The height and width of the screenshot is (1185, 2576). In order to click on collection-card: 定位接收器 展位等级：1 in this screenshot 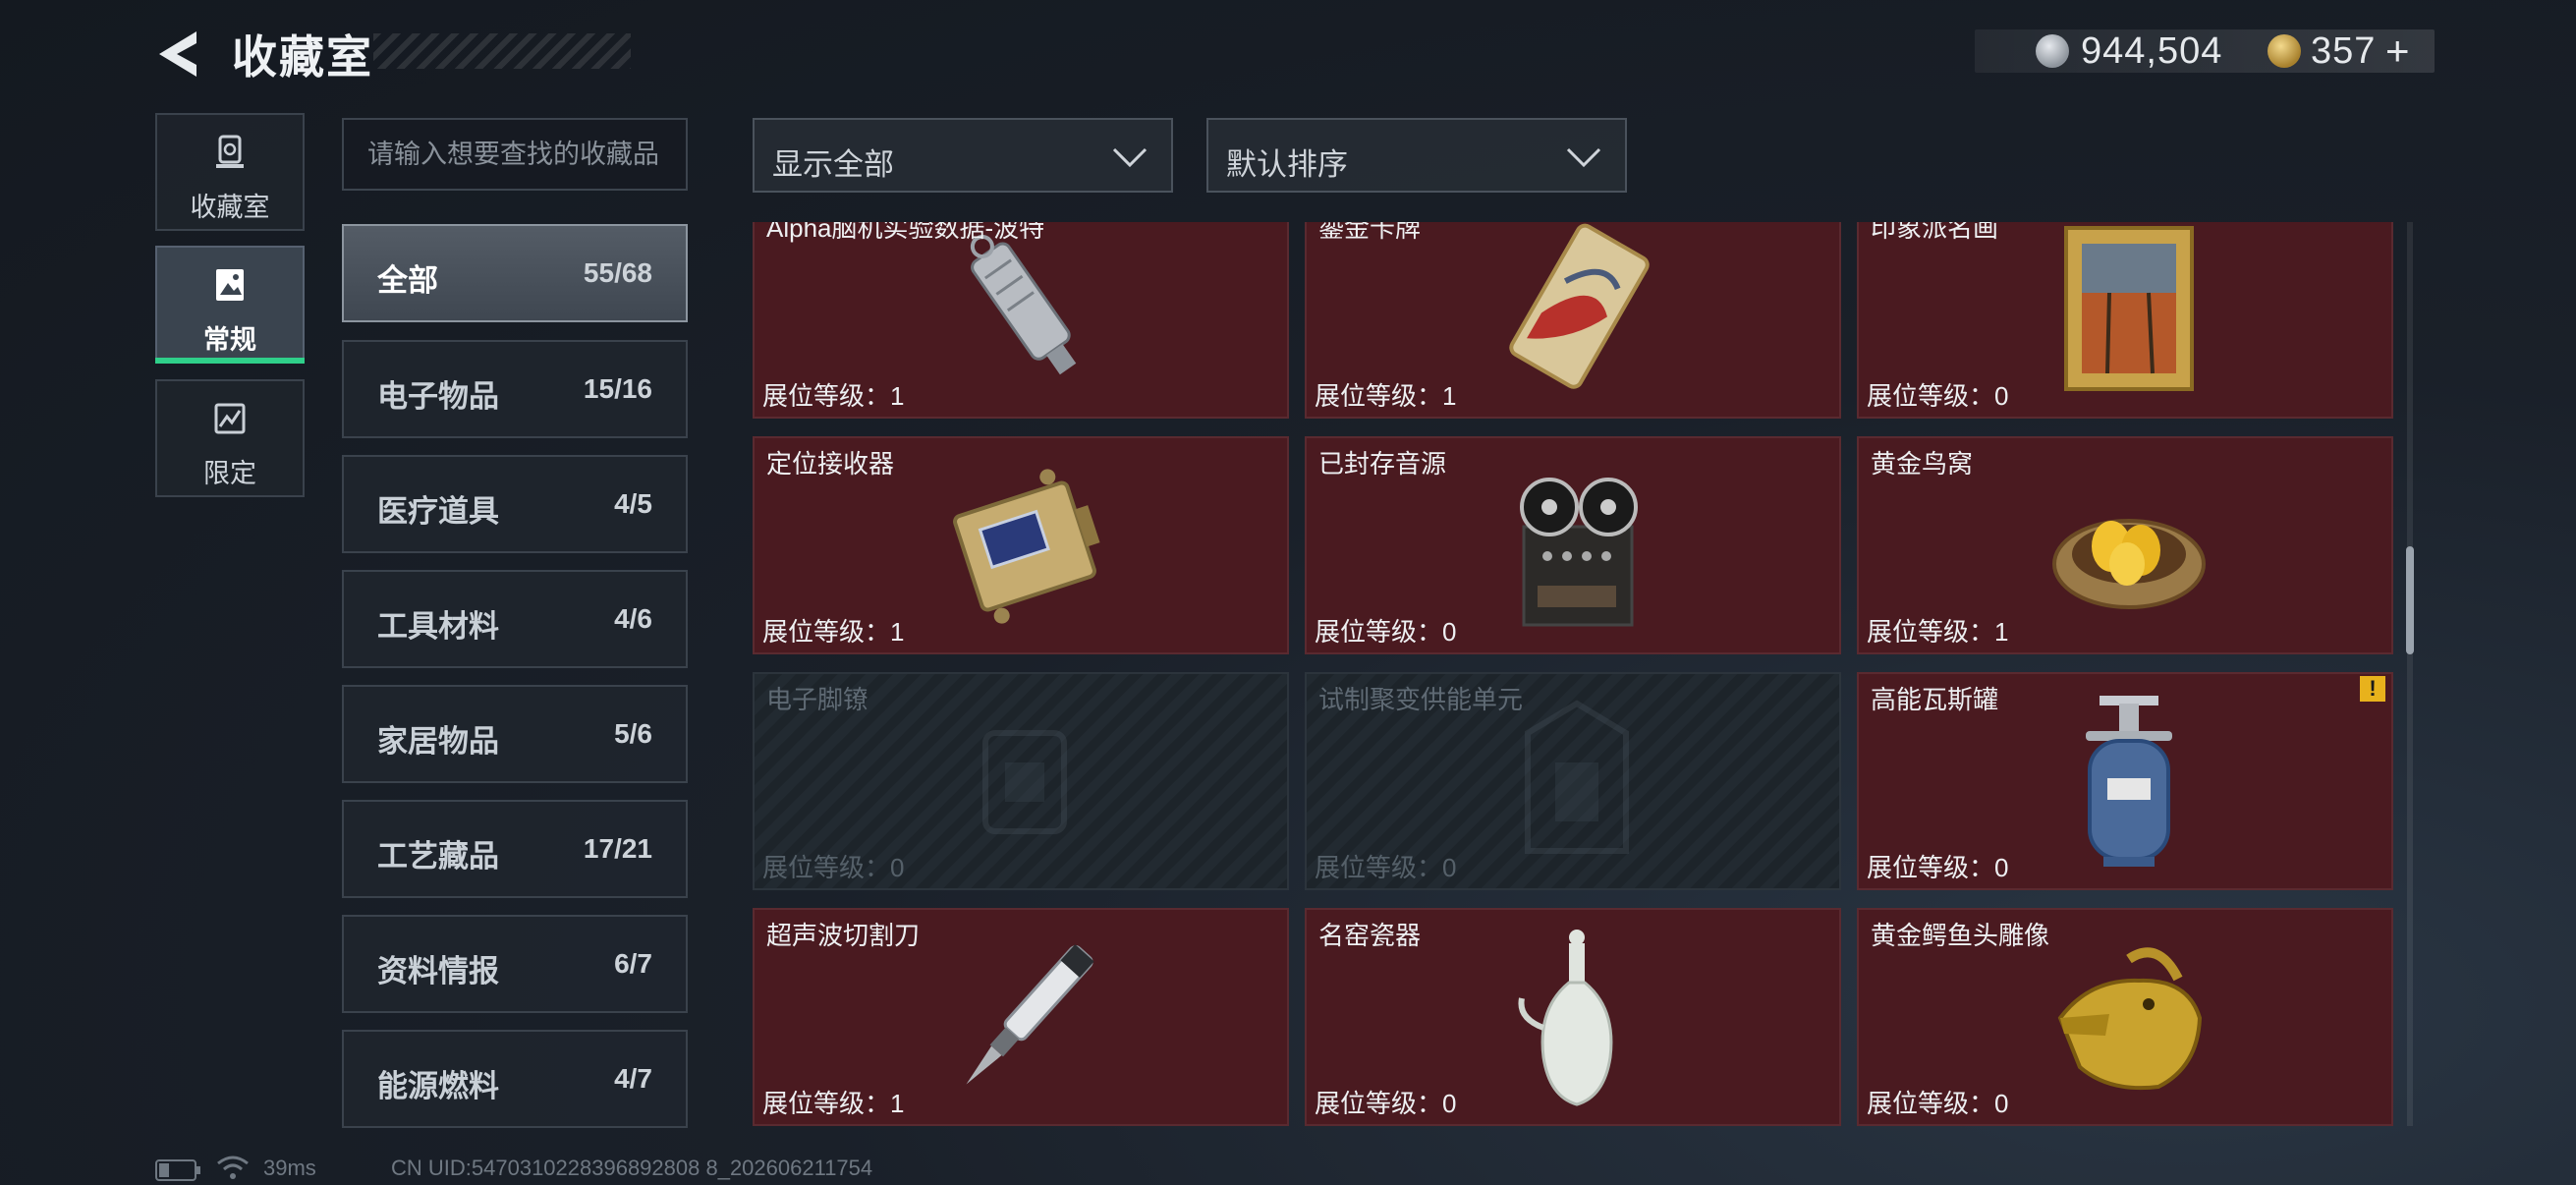, I will do `click(1021, 545)`.